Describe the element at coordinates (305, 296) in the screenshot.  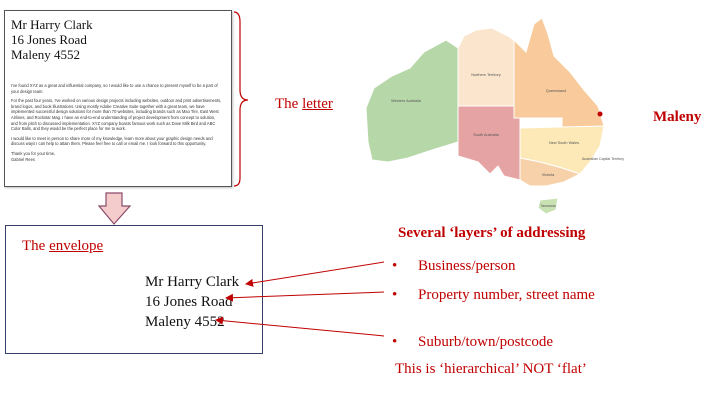
I see `arrow-property-street` at that location.